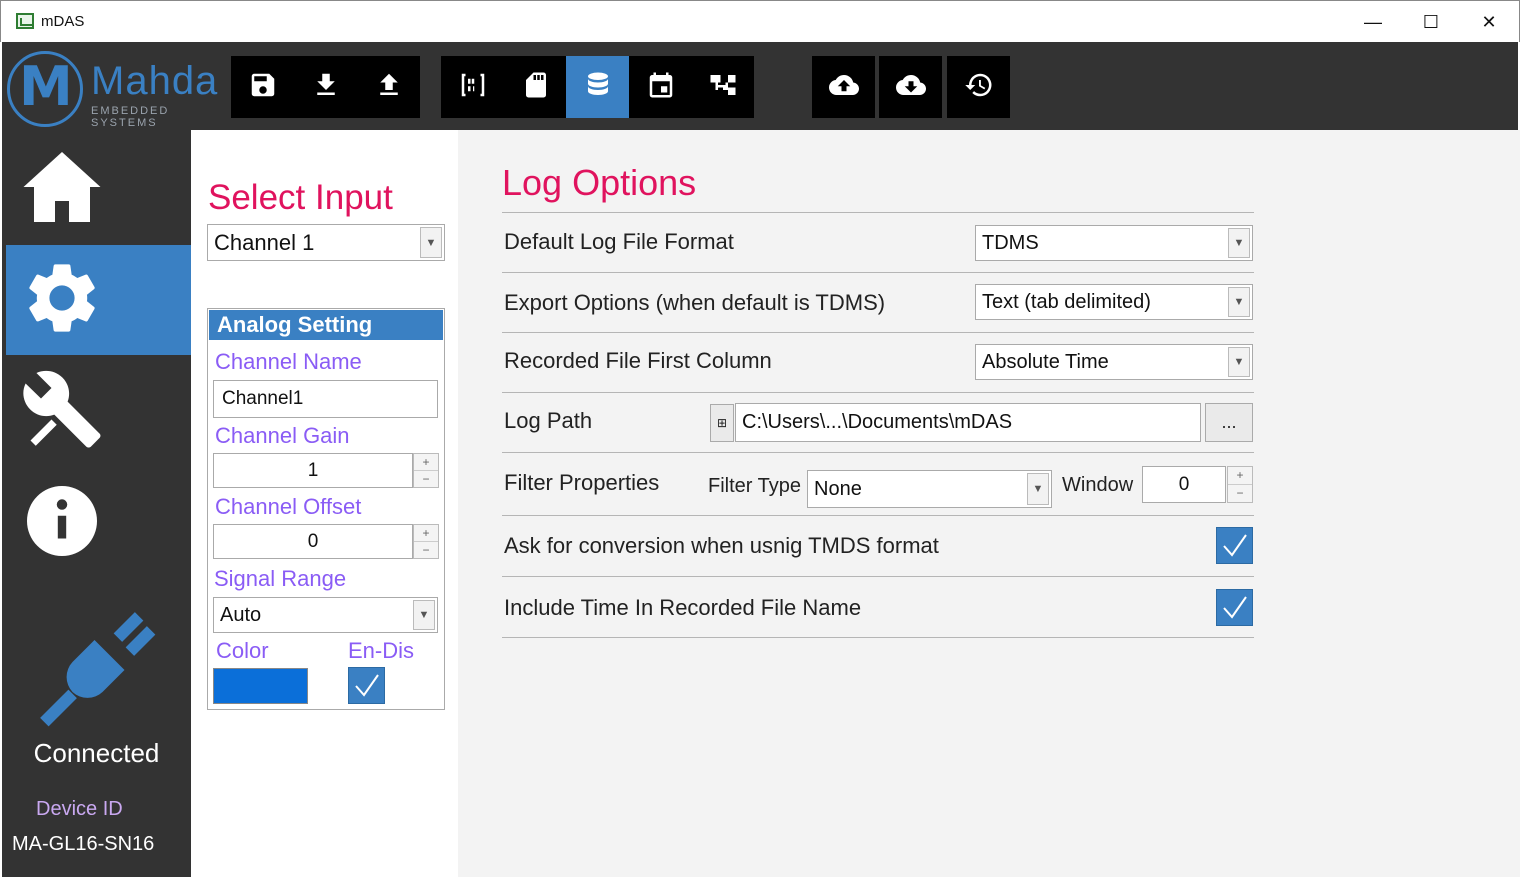 The width and height of the screenshot is (1520, 877). I want to click on binary-icon, so click(473, 87).